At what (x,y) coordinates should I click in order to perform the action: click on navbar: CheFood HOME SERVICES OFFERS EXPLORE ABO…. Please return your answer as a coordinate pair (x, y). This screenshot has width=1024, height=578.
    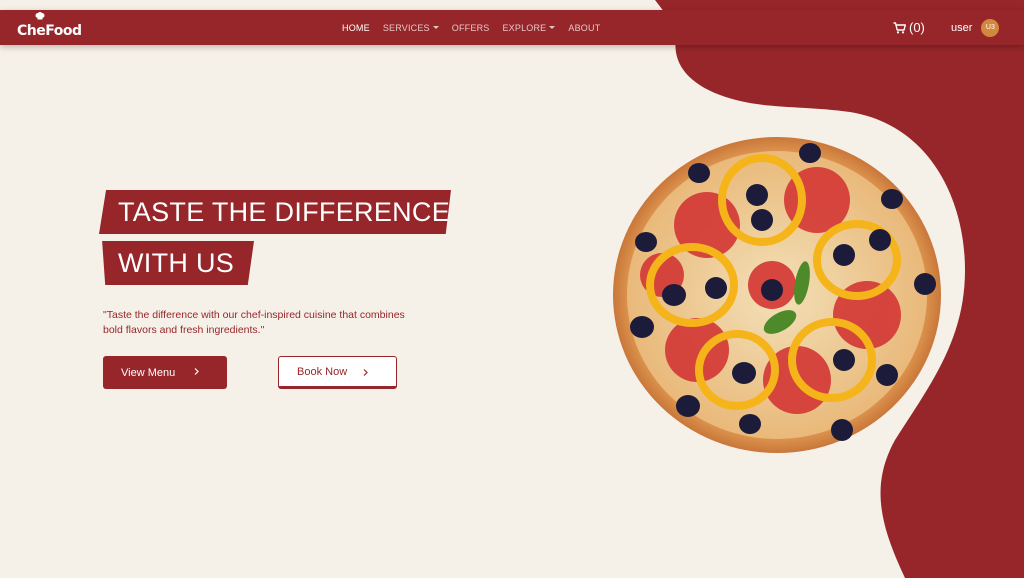
    Looking at the image, I should click on (512, 27).